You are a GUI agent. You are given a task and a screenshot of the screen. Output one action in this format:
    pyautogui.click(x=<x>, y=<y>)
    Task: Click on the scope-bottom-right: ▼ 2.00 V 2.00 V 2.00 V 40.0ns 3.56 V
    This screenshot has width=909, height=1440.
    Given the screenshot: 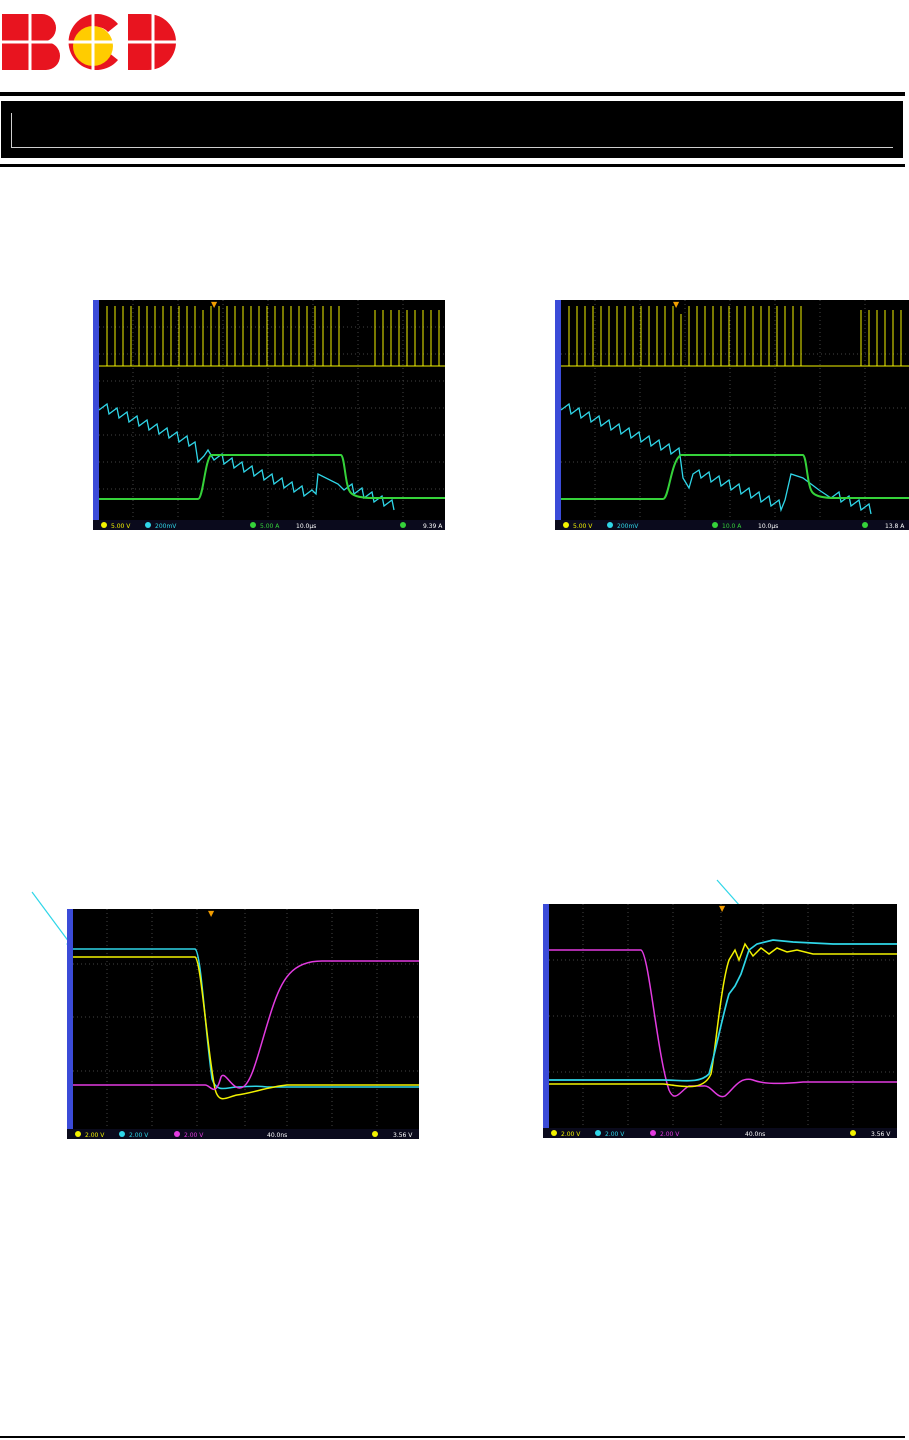 What is the action you would take?
    pyautogui.click(x=720, y=1021)
    